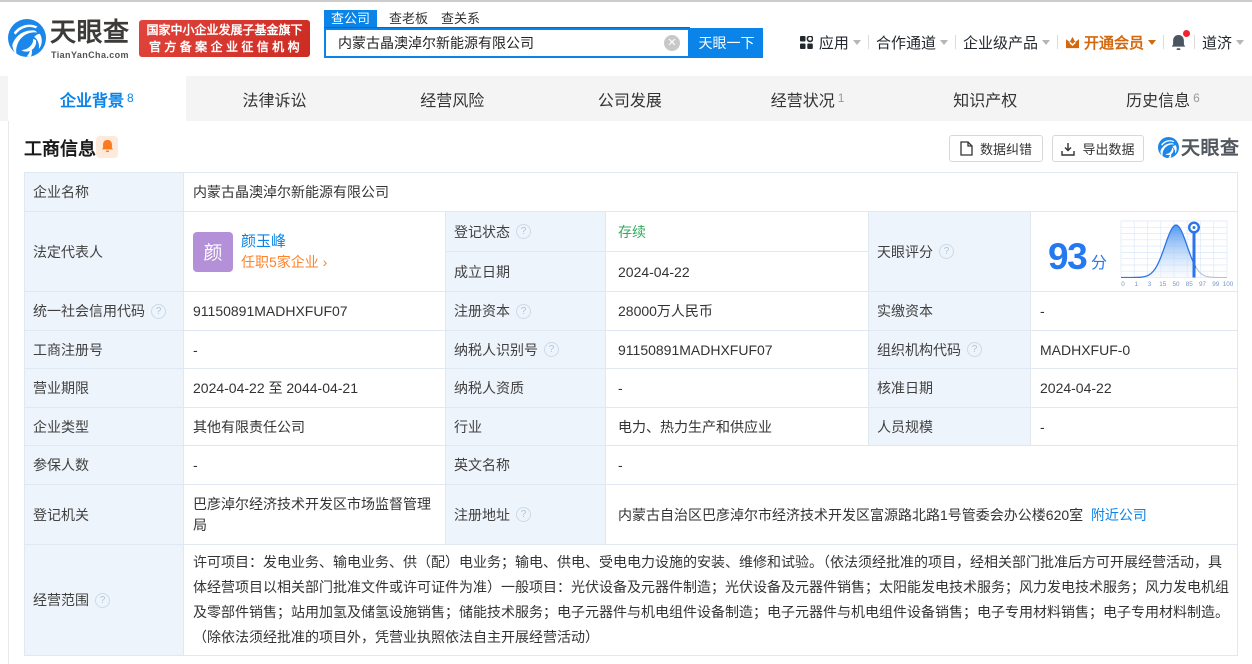 This screenshot has width=1252, height=664. I want to click on svg-text: 85, so click(1190, 284).